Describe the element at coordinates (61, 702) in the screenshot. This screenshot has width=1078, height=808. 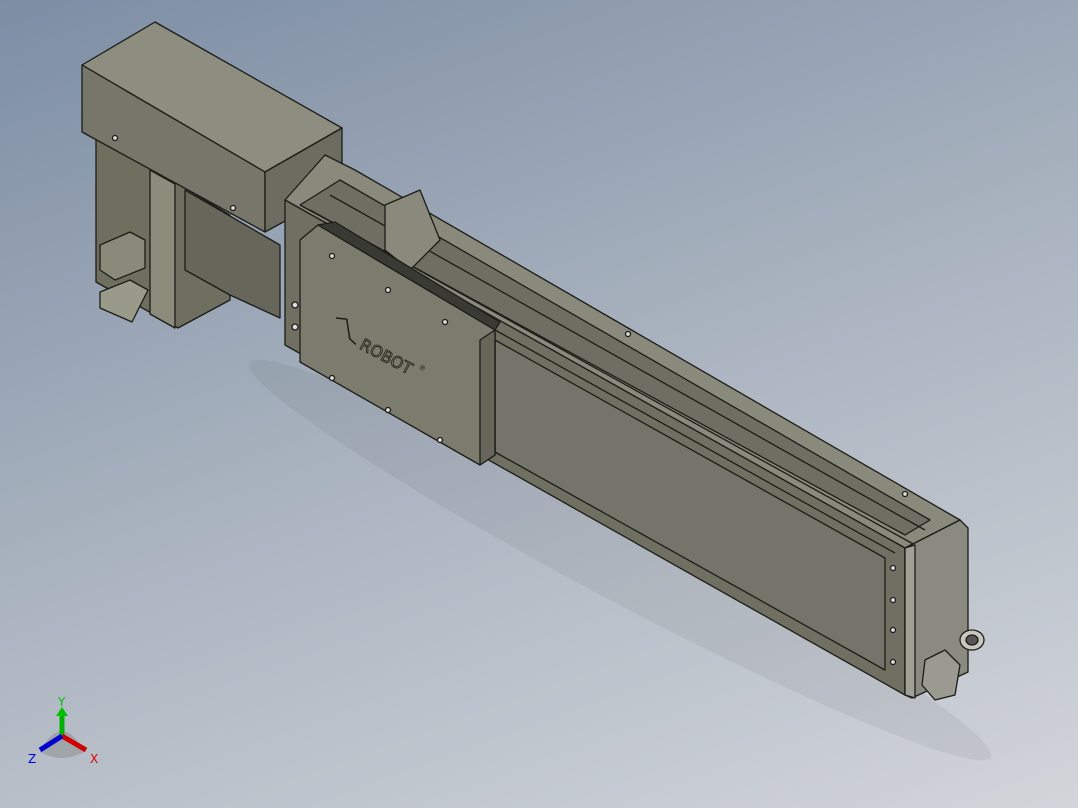
I see `y-axis-label: Y` at that location.